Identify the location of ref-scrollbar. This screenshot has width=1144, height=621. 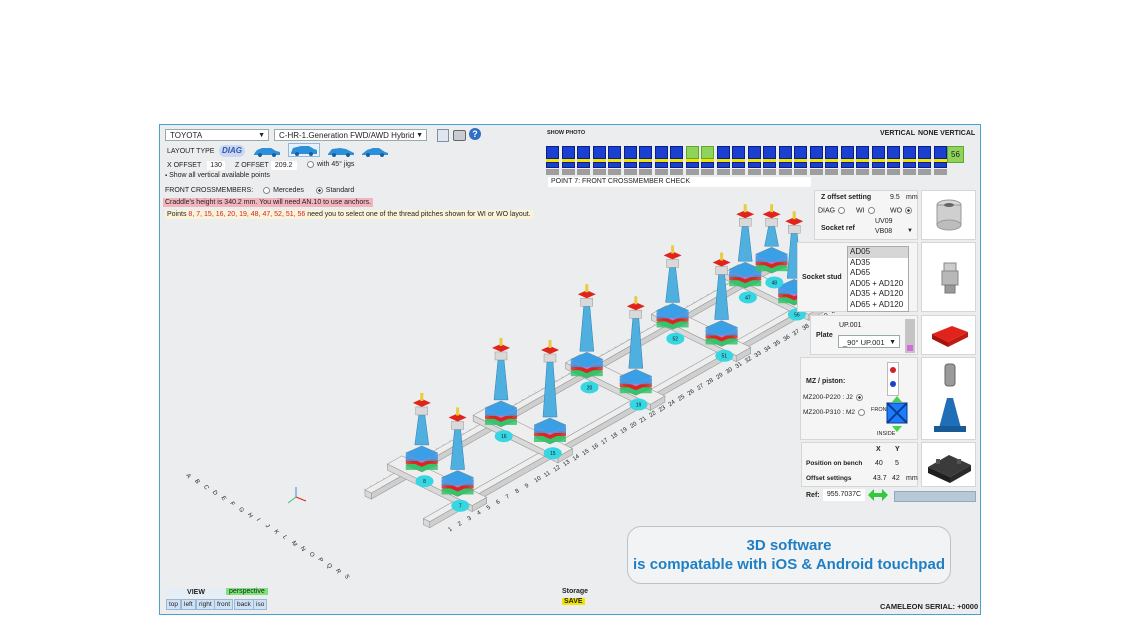
(935, 496).